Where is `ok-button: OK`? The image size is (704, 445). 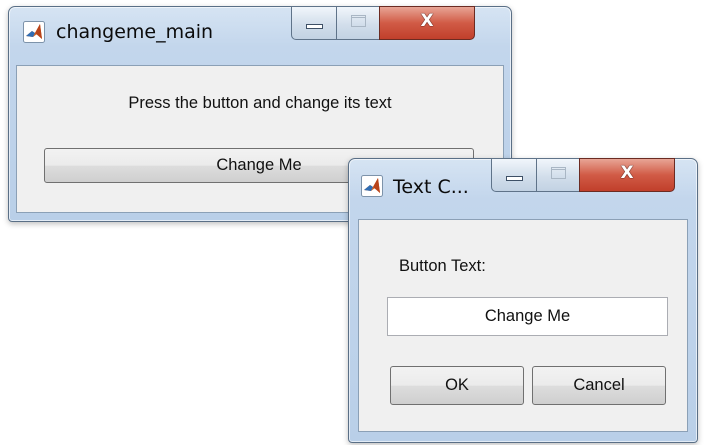
ok-button: OK is located at coordinates (457, 385).